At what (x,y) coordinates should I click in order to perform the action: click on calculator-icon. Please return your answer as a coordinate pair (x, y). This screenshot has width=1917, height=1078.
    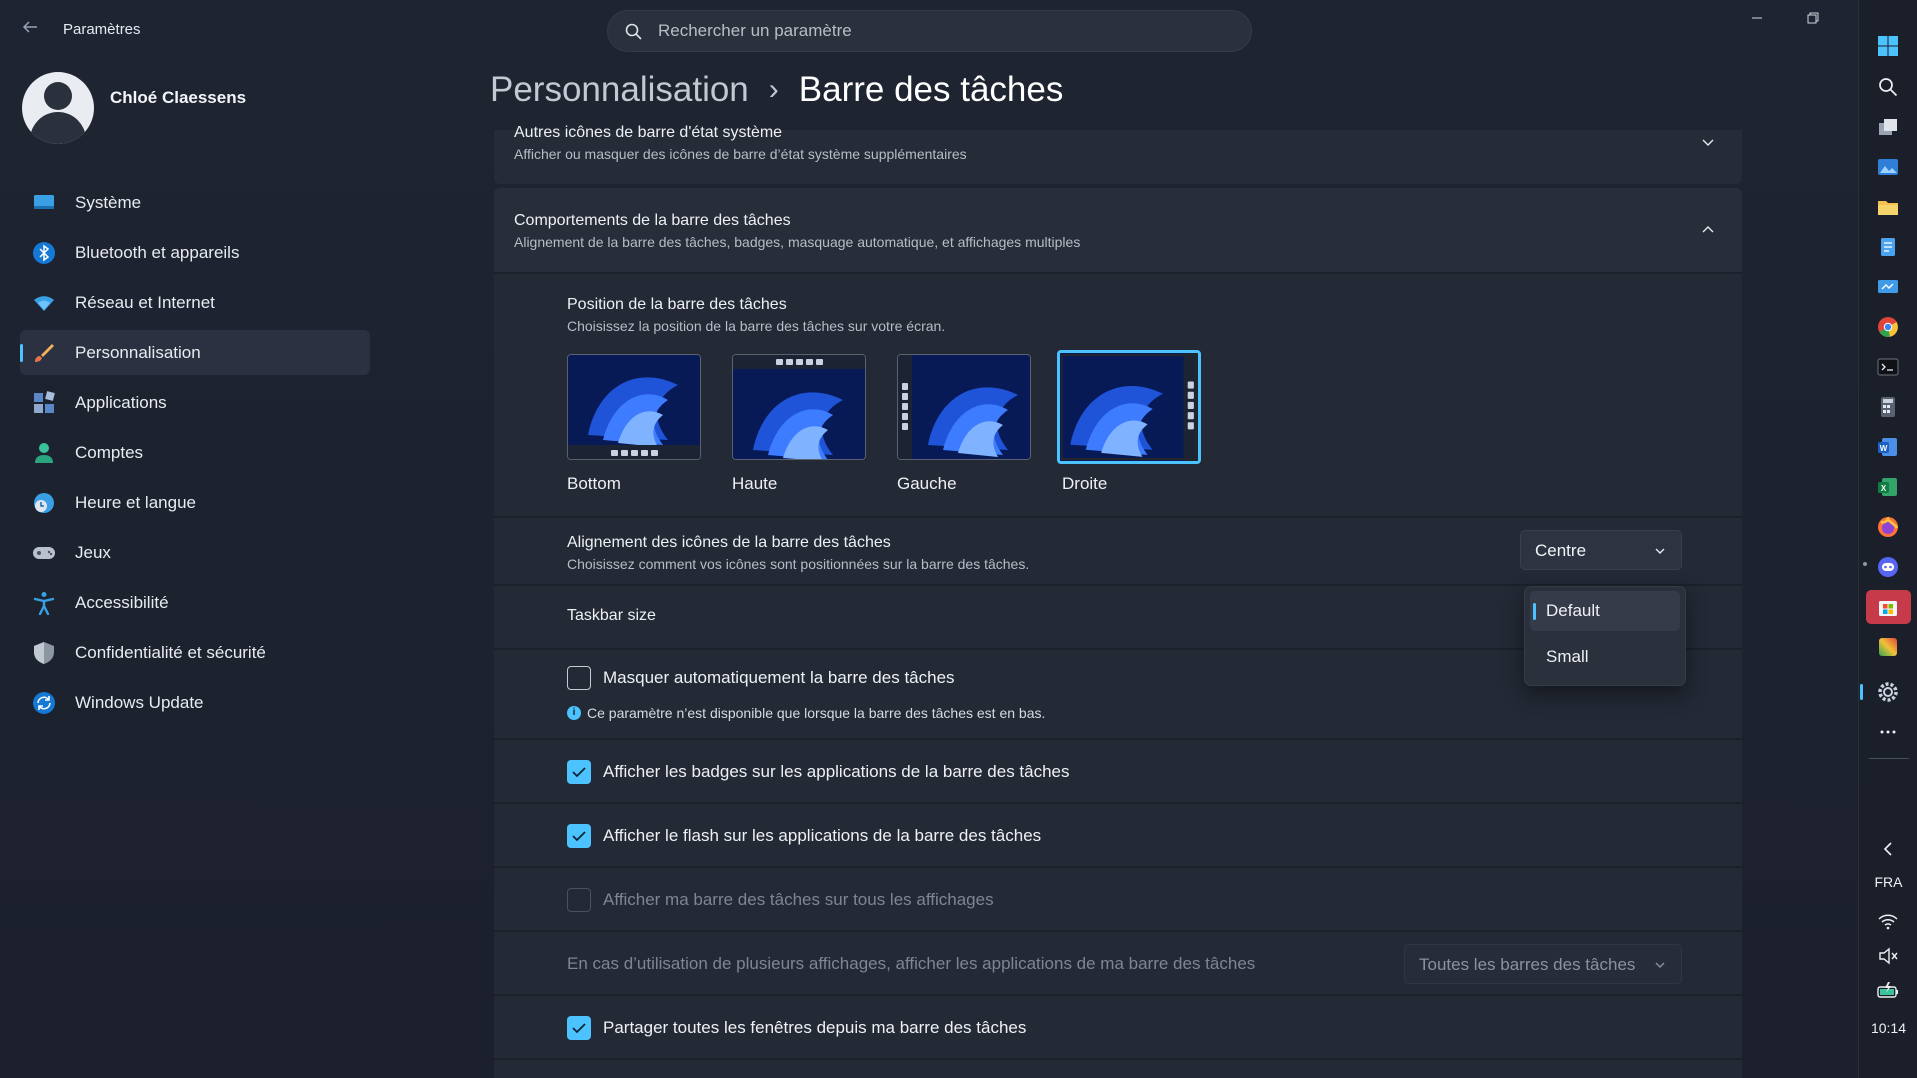
    Looking at the image, I should click on (1888, 407).